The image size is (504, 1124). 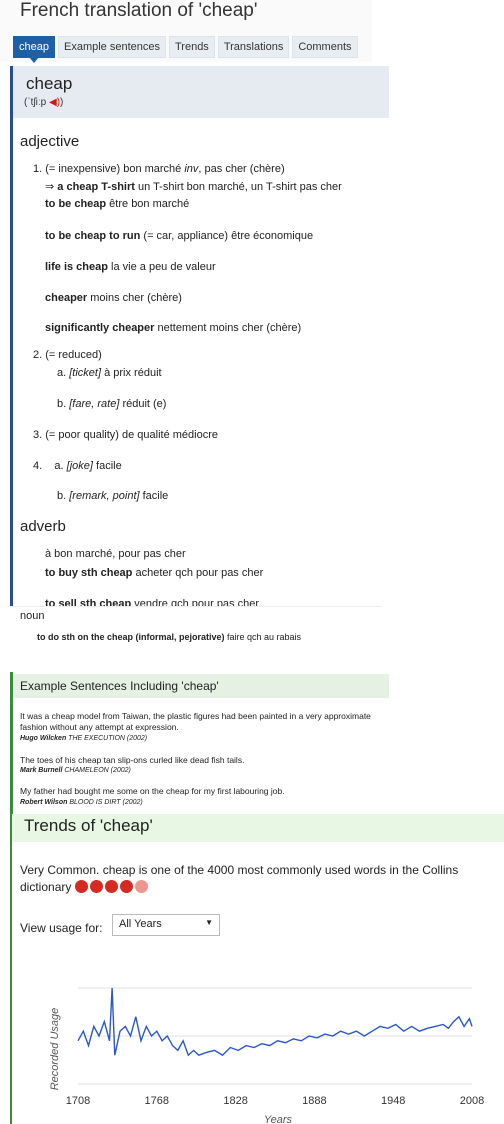 I want to click on view-usage-label: View usage for:, so click(x=61, y=928).